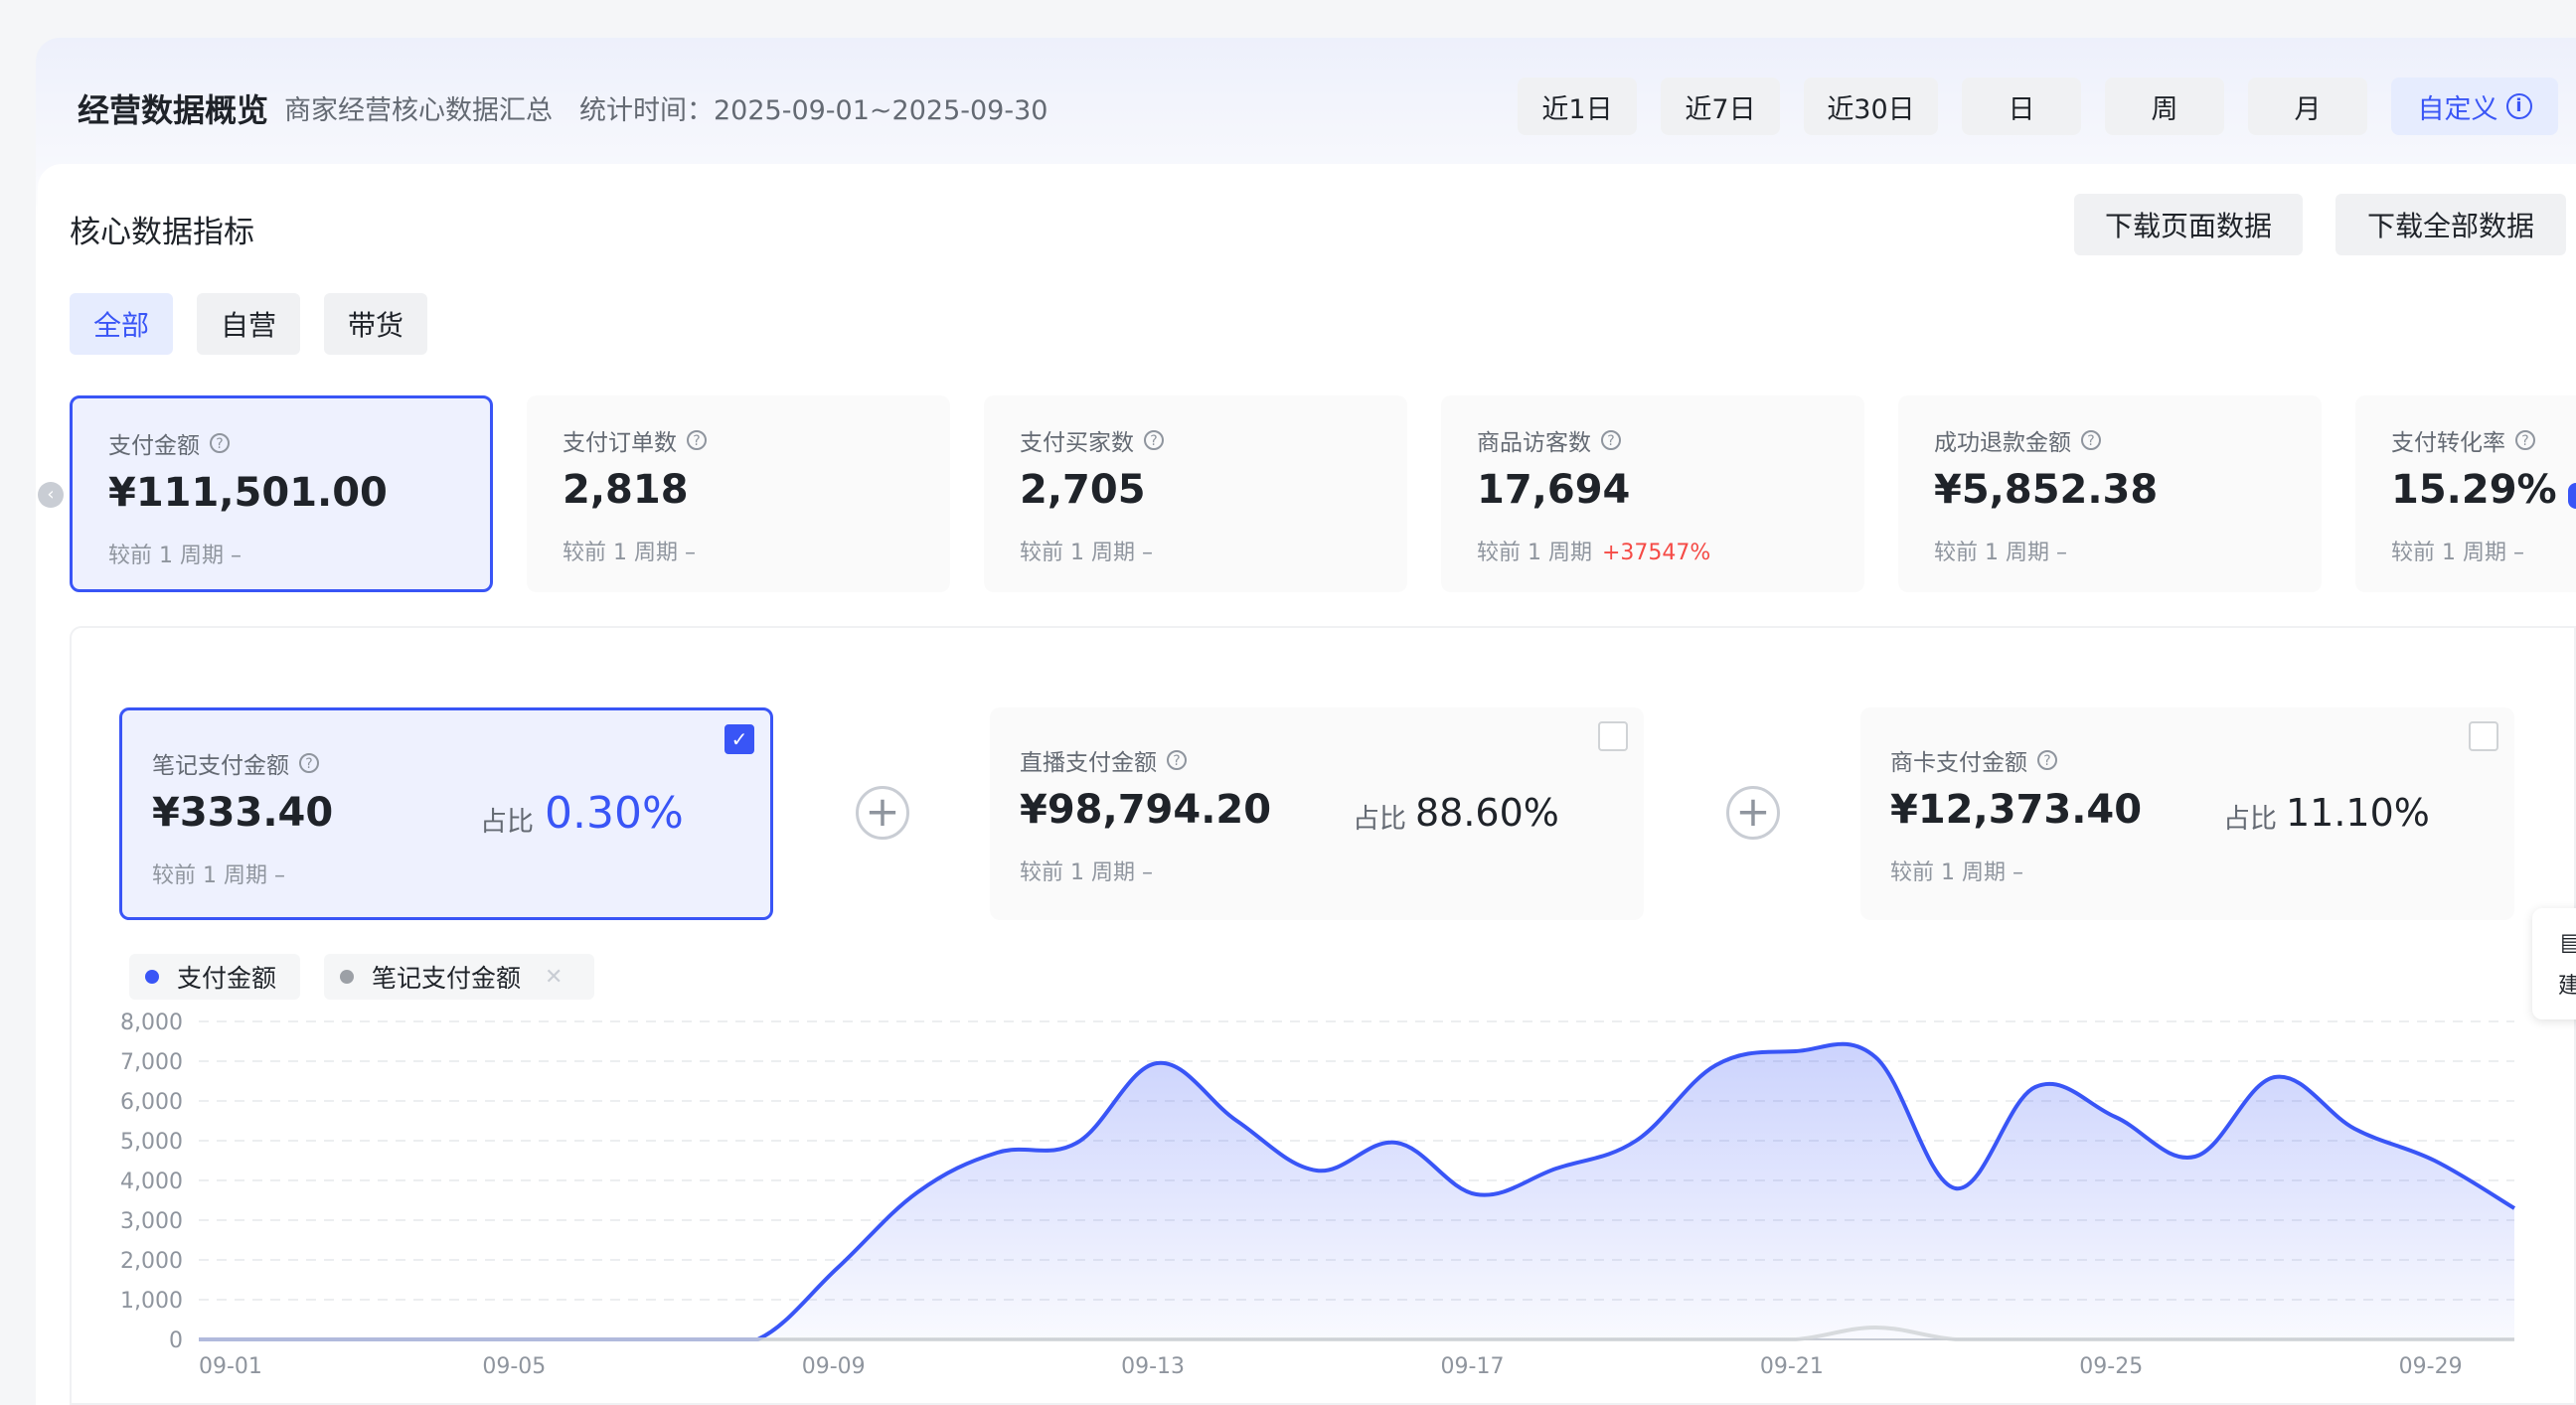 The width and height of the screenshot is (2576, 1405). Describe the element at coordinates (230, 1366) in the screenshot. I see `x-tick-label: 09-01` at that location.